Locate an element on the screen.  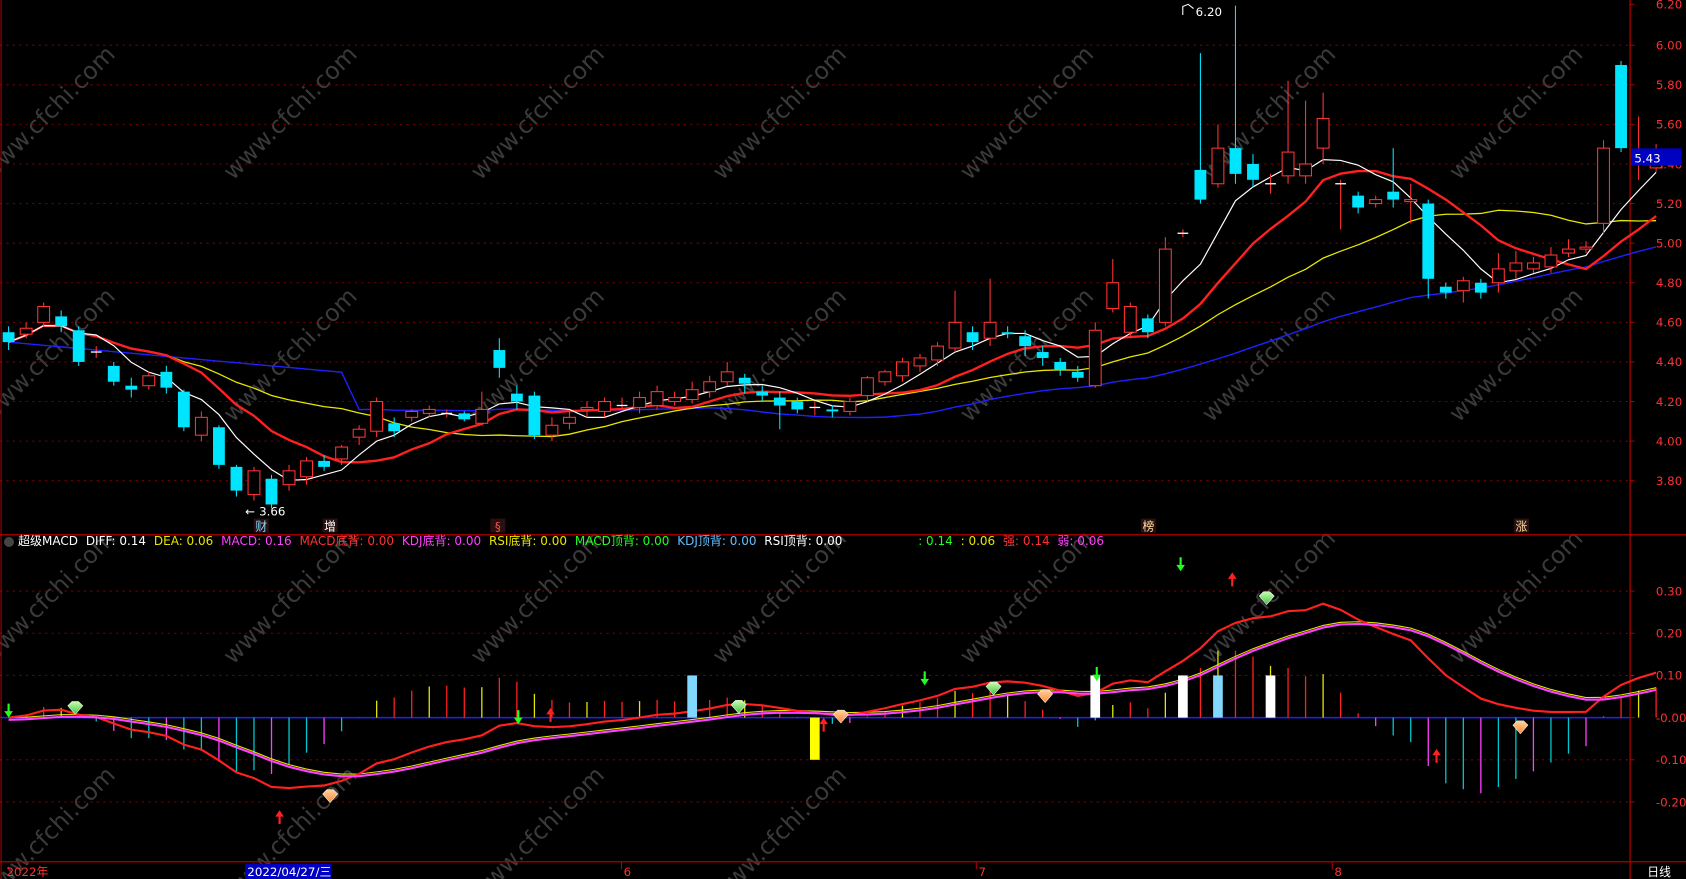
watermark-text: www.cfchi.com is located at coordinates (779, 112).